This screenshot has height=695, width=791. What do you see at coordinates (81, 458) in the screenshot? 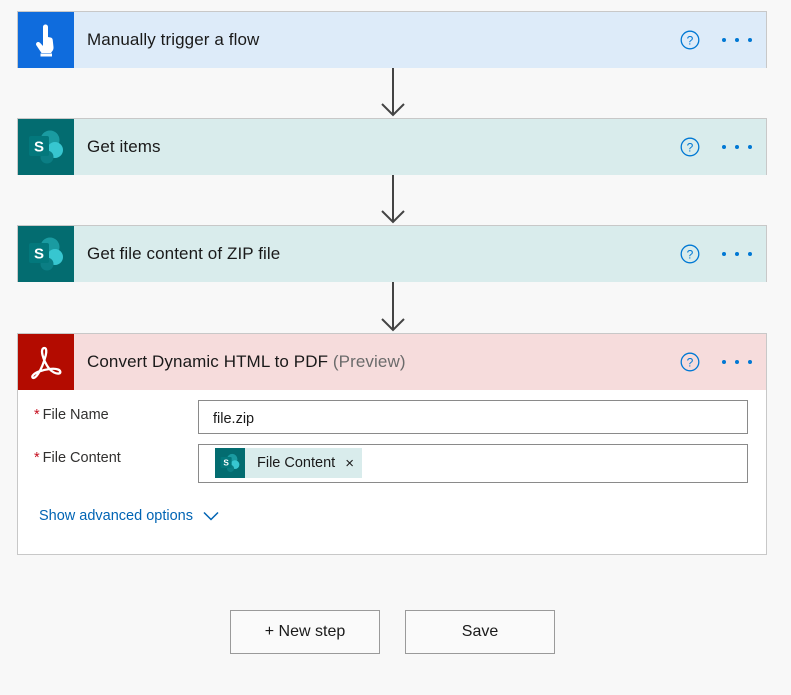
I see `file-content-label-text: File Content` at bounding box center [81, 458].